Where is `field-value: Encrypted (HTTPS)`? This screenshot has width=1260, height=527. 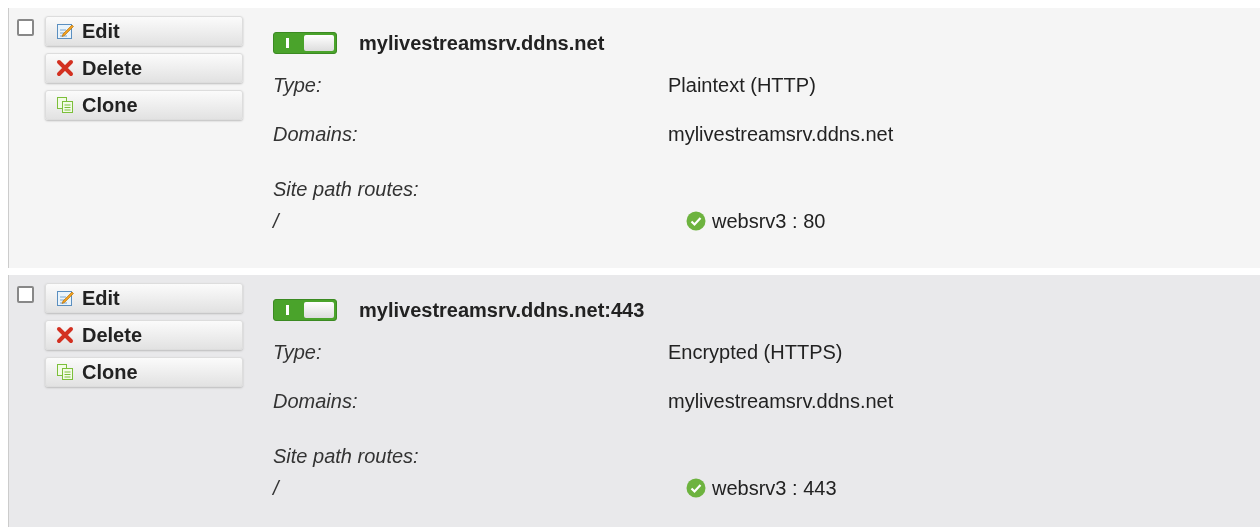
field-value: Encrypted (HTTPS) is located at coordinates (755, 352).